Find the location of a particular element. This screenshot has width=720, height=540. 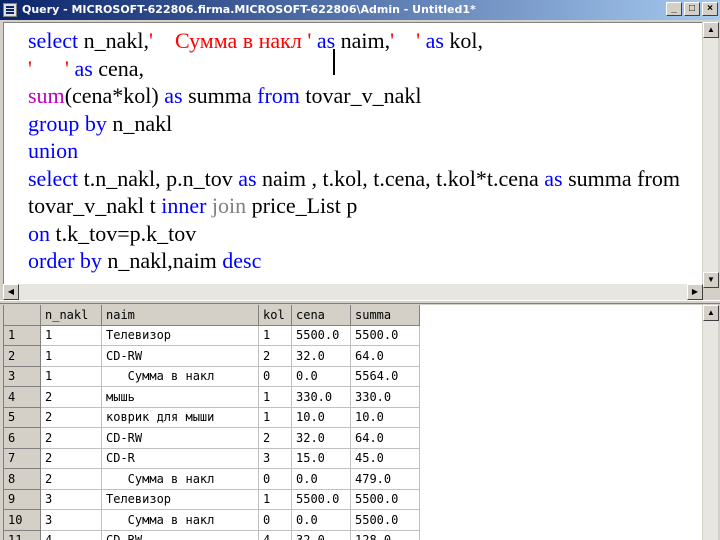

scroll-right-icon: ▶ is located at coordinates (695, 292).